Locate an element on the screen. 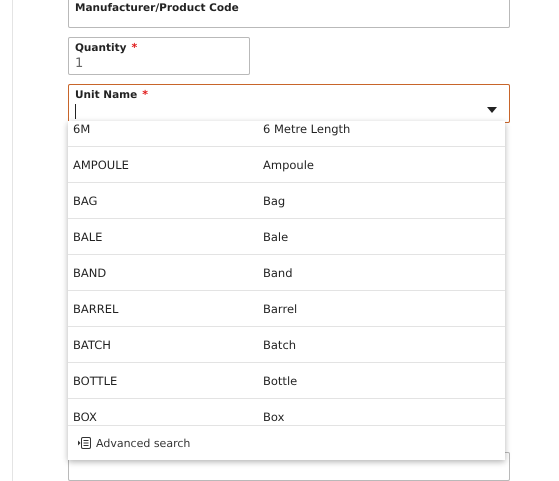 The width and height of the screenshot is (559, 481). dropdown-option: BOTTLE Bottle is located at coordinates (286, 381).